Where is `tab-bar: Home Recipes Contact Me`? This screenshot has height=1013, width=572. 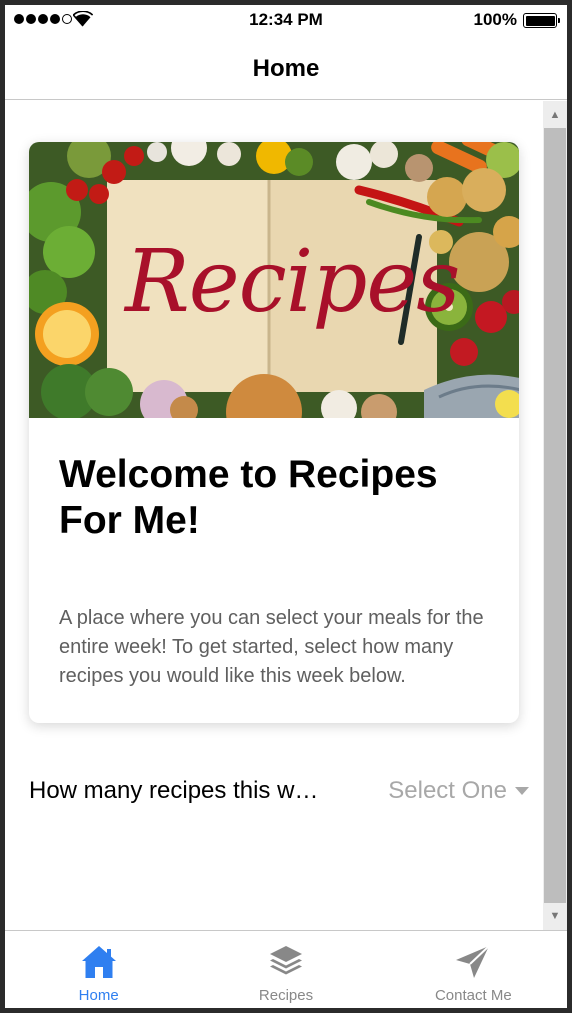 tab-bar: Home Recipes Contact Me is located at coordinates (286, 969).